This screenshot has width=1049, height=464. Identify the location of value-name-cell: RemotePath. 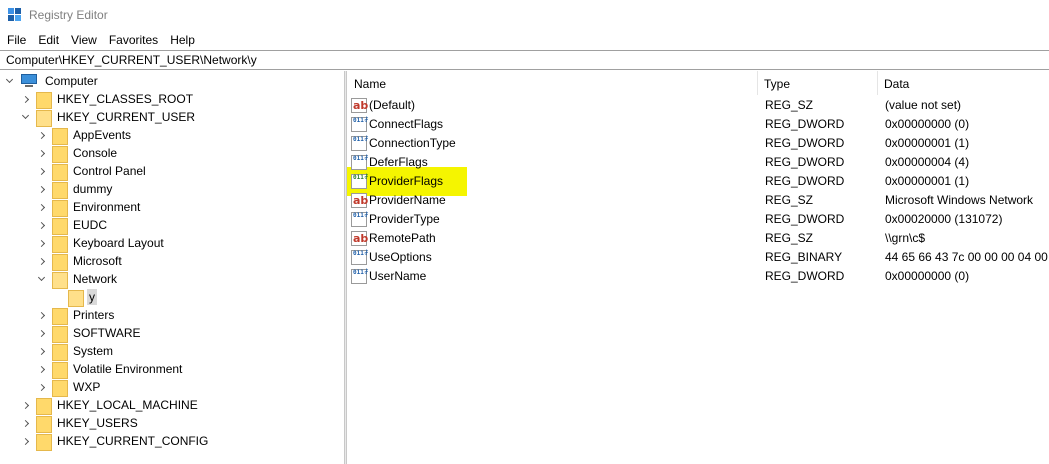
(556, 238).